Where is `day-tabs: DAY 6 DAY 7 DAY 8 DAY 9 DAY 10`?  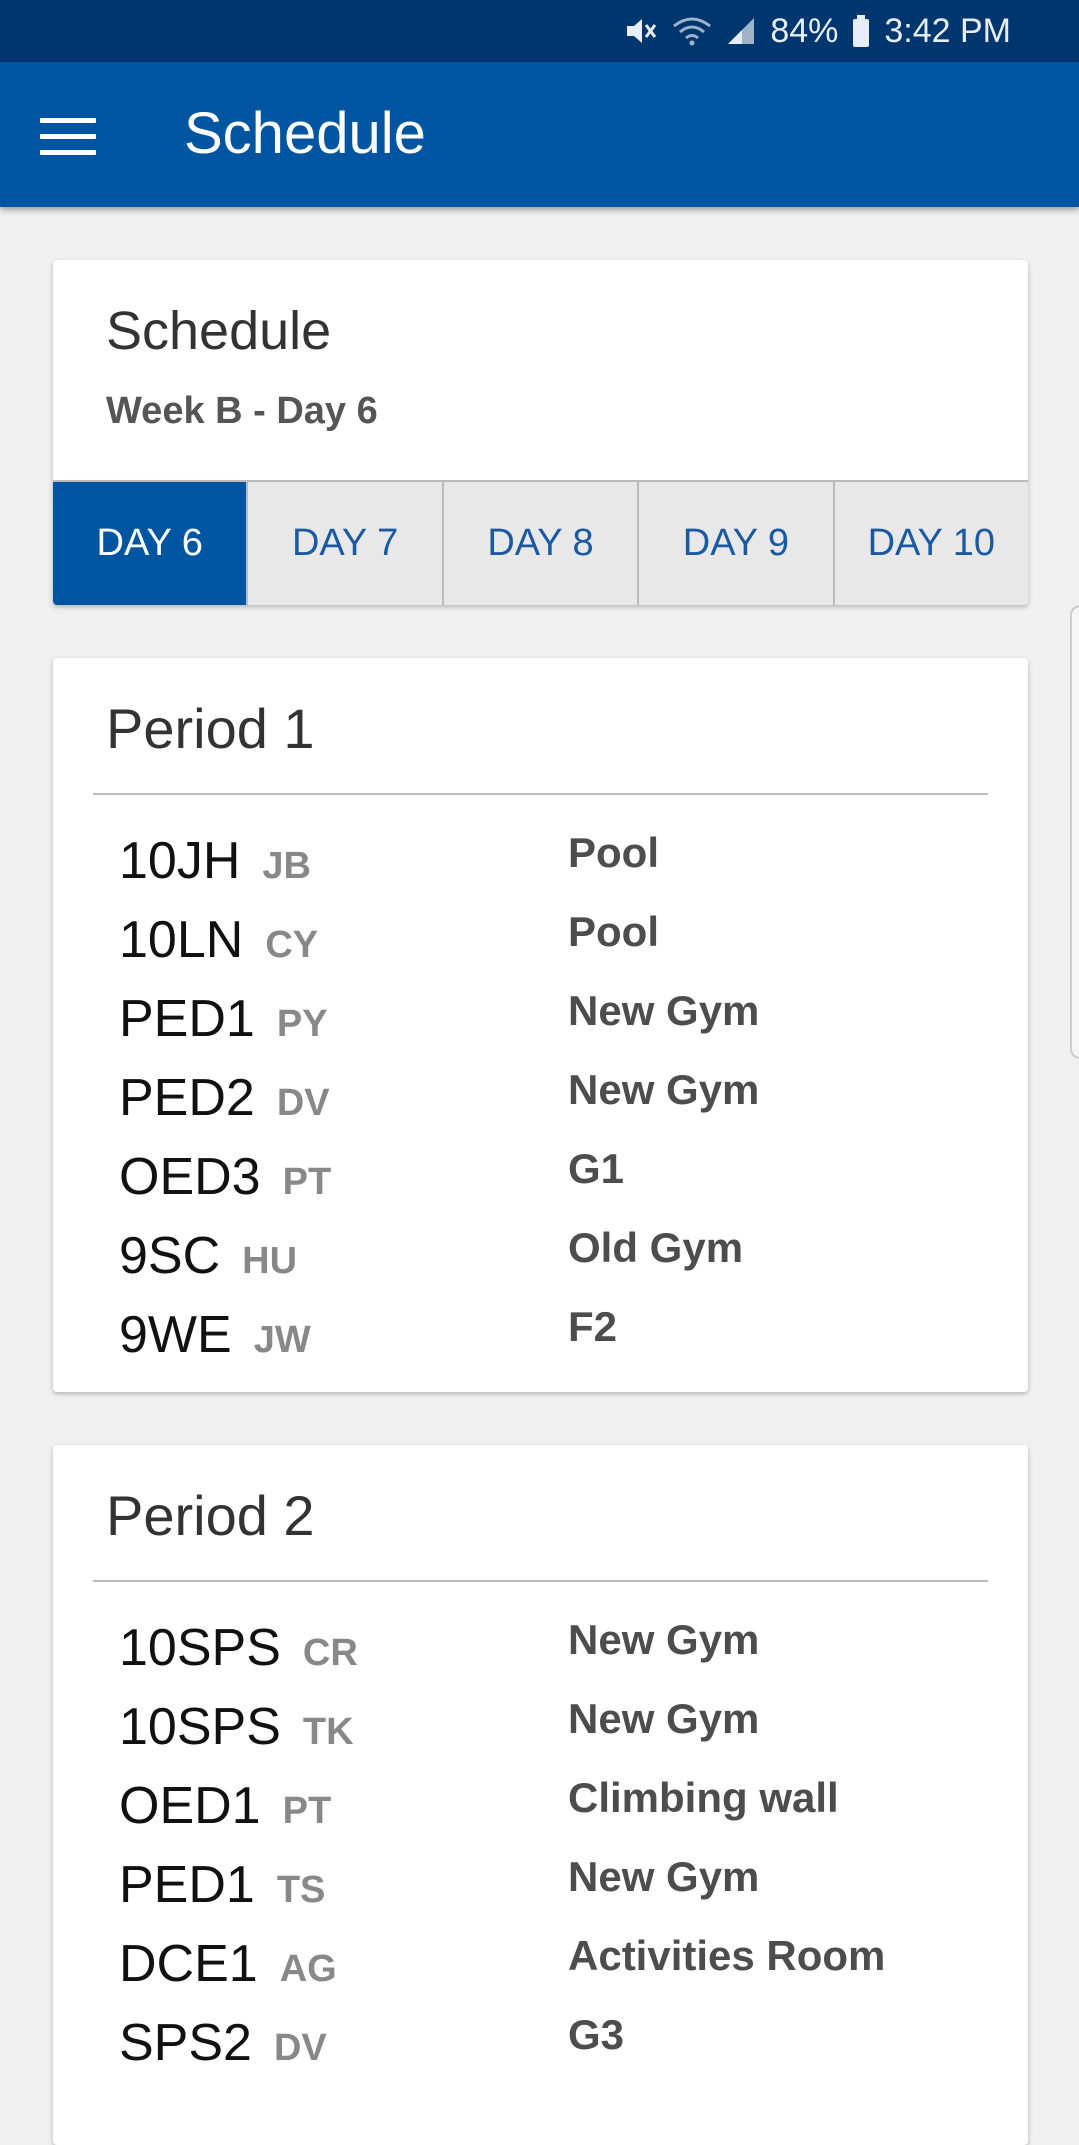 day-tabs: DAY 6 DAY 7 DAY 8 DAY 9 DAY 10 is located at coordinates (540, 542).